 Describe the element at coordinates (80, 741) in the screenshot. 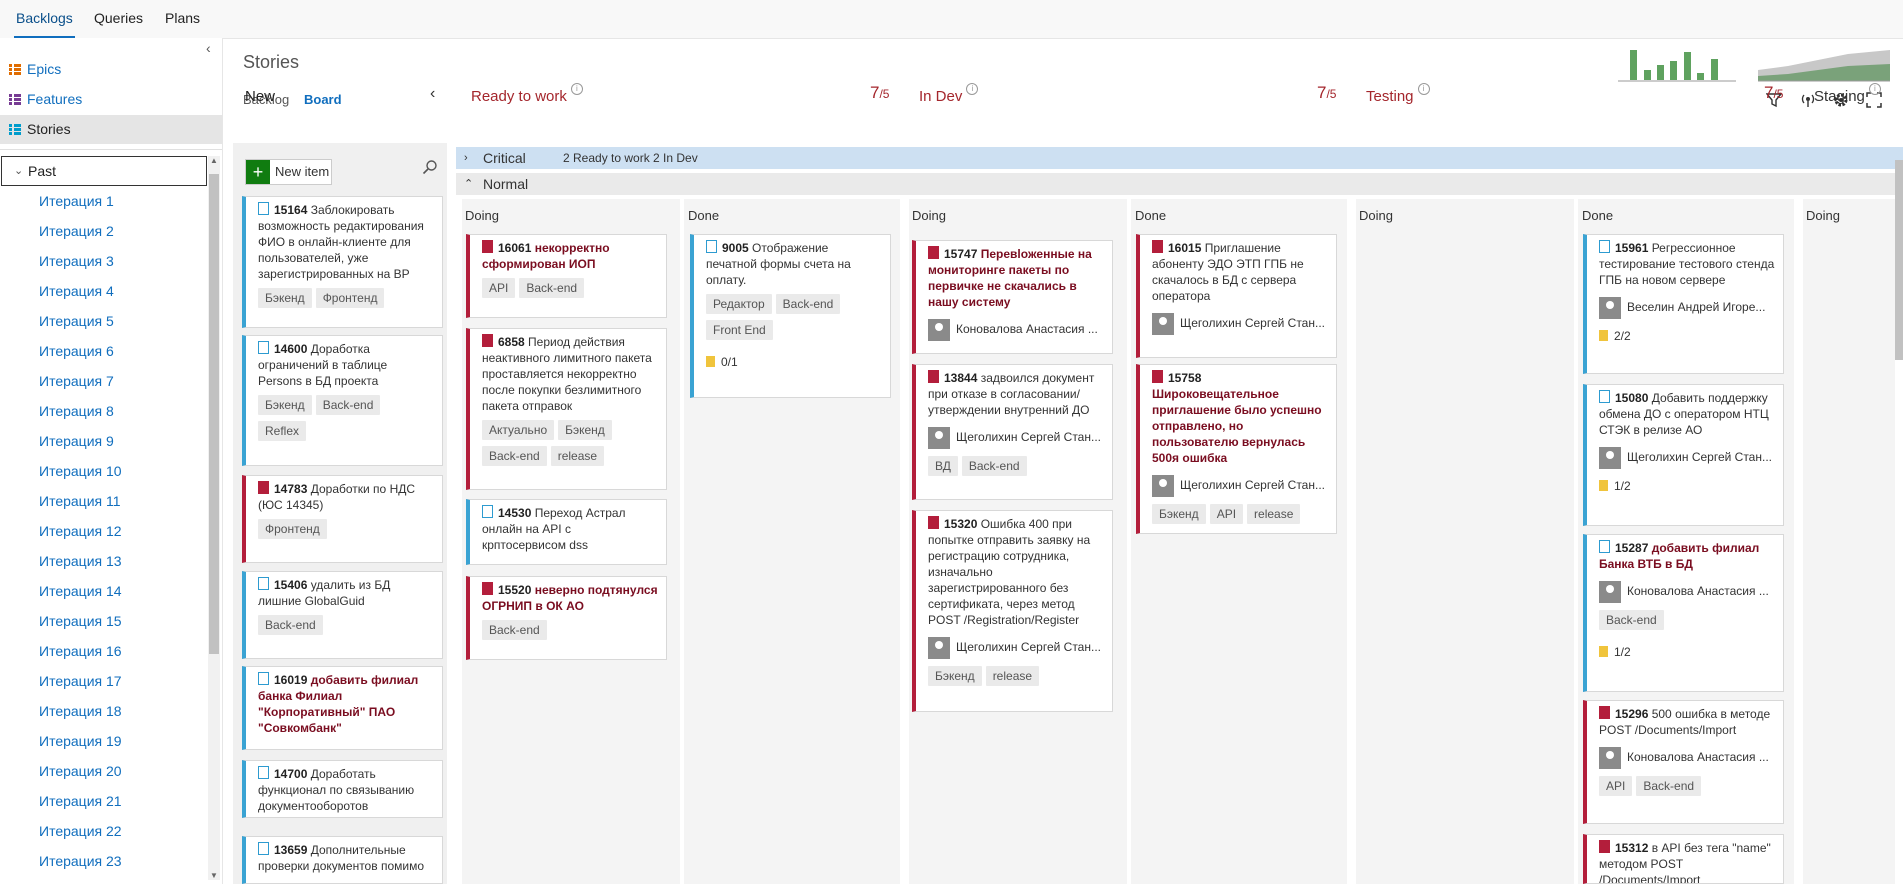

I see `iteration-item: Итерация 19` at that location.